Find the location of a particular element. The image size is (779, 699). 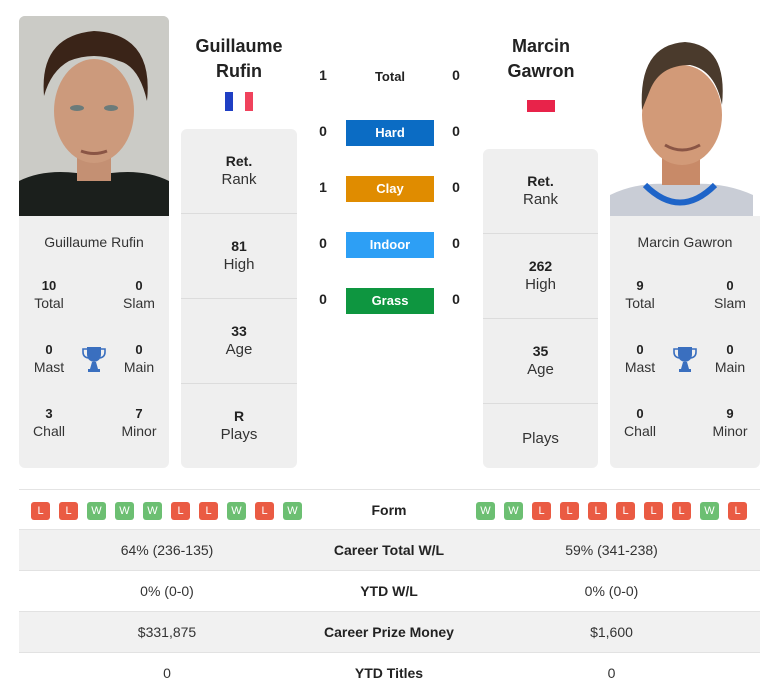

titles-chall-value: 0 is located at coordinates (640, 413).